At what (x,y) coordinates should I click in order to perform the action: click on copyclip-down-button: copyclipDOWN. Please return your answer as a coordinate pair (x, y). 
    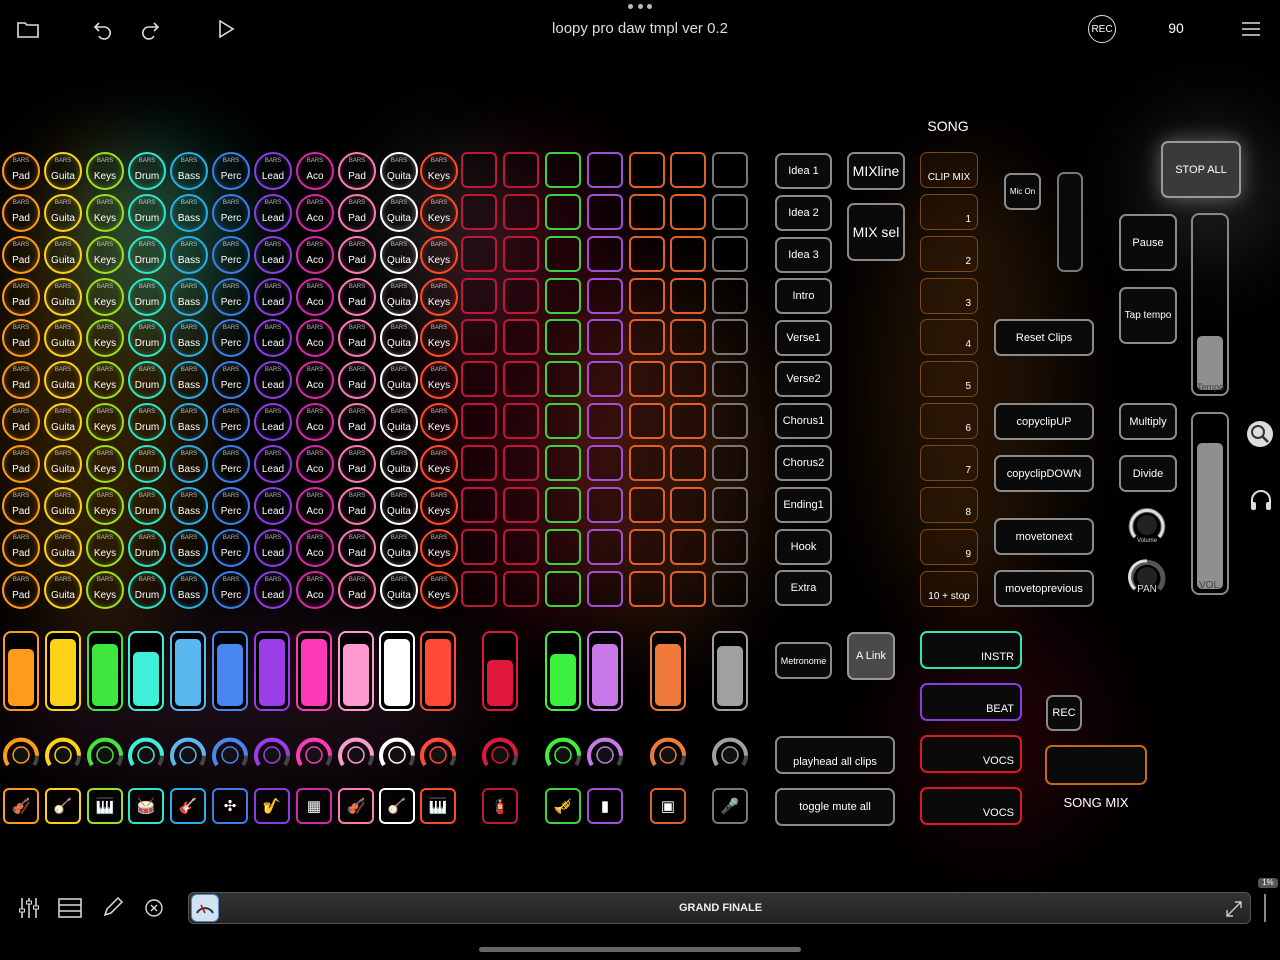
    Looking at the image, I should click on (1044, 473).